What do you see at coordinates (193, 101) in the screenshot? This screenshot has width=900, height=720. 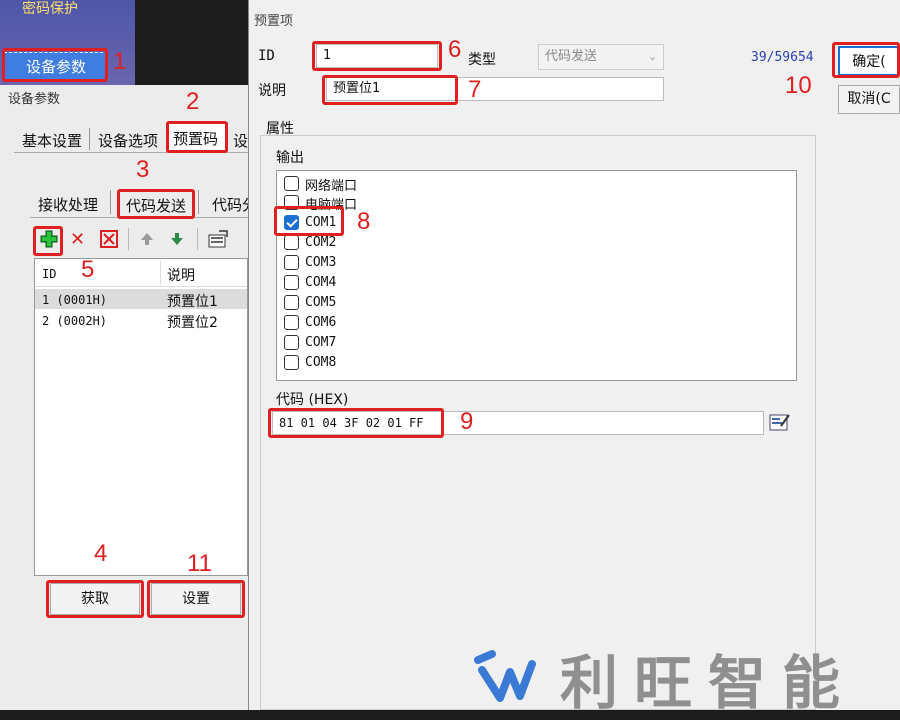 I see `annotation-number: 2` at bounding box center [193, 101].